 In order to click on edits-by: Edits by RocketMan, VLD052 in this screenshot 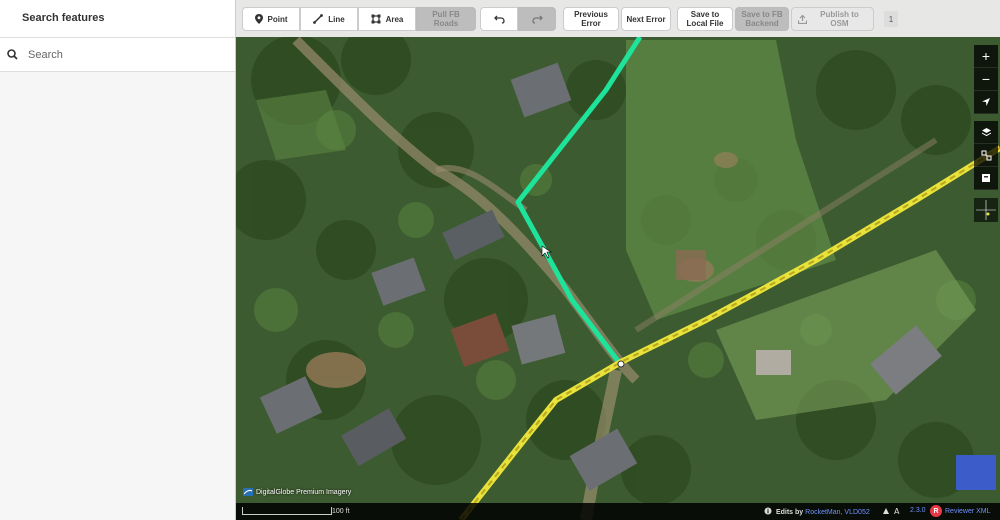, I will do `click(817, 511)`.